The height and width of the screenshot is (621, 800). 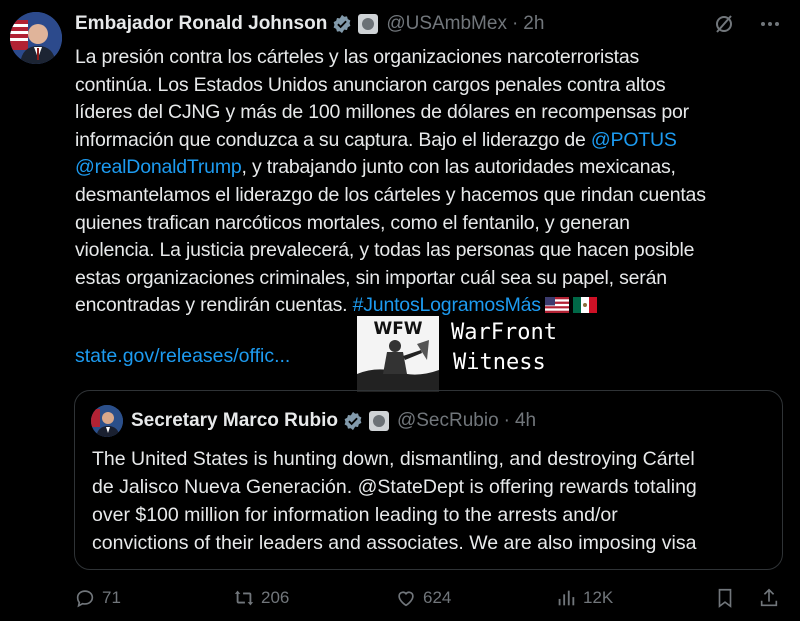 I want to click on author-handle: @USAmbMex, so click(x=446, y=24).